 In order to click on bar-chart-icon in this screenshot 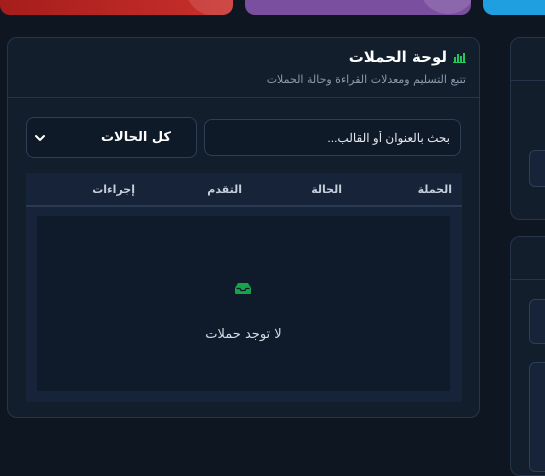, I will do `click(459, 57)`.